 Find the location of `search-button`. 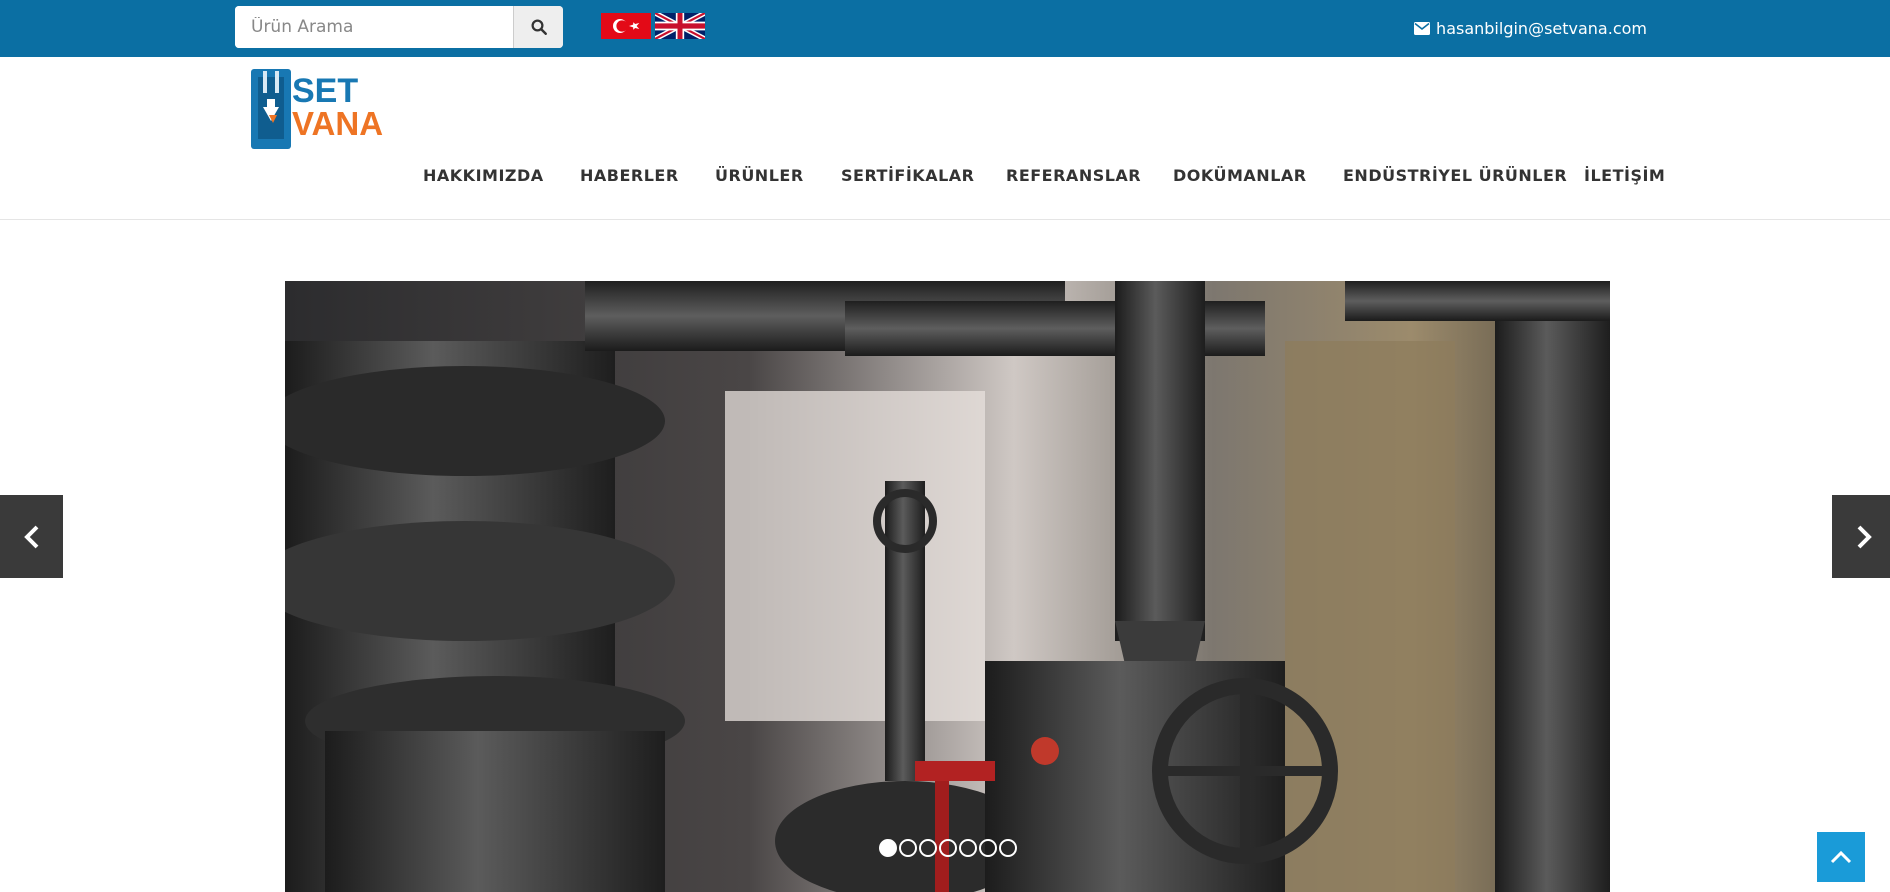

search-button is located at coordinates (538, 27).